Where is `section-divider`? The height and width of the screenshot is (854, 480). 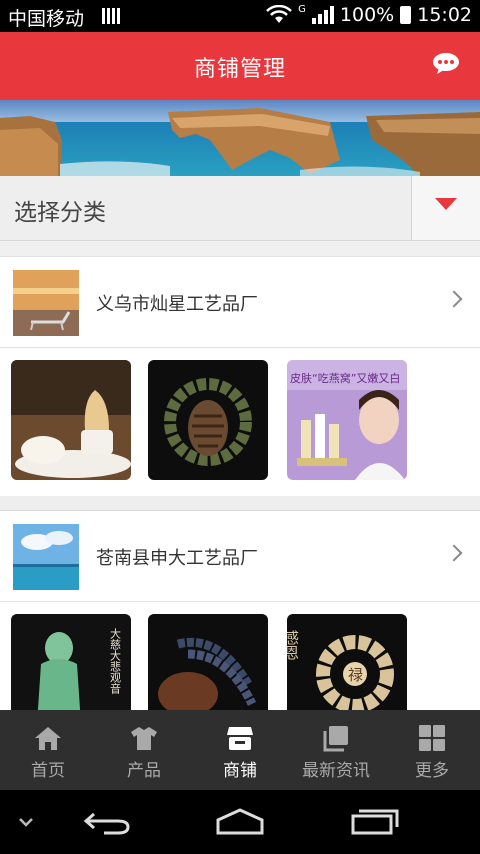 section-divider is located at coordinates (240, 503).